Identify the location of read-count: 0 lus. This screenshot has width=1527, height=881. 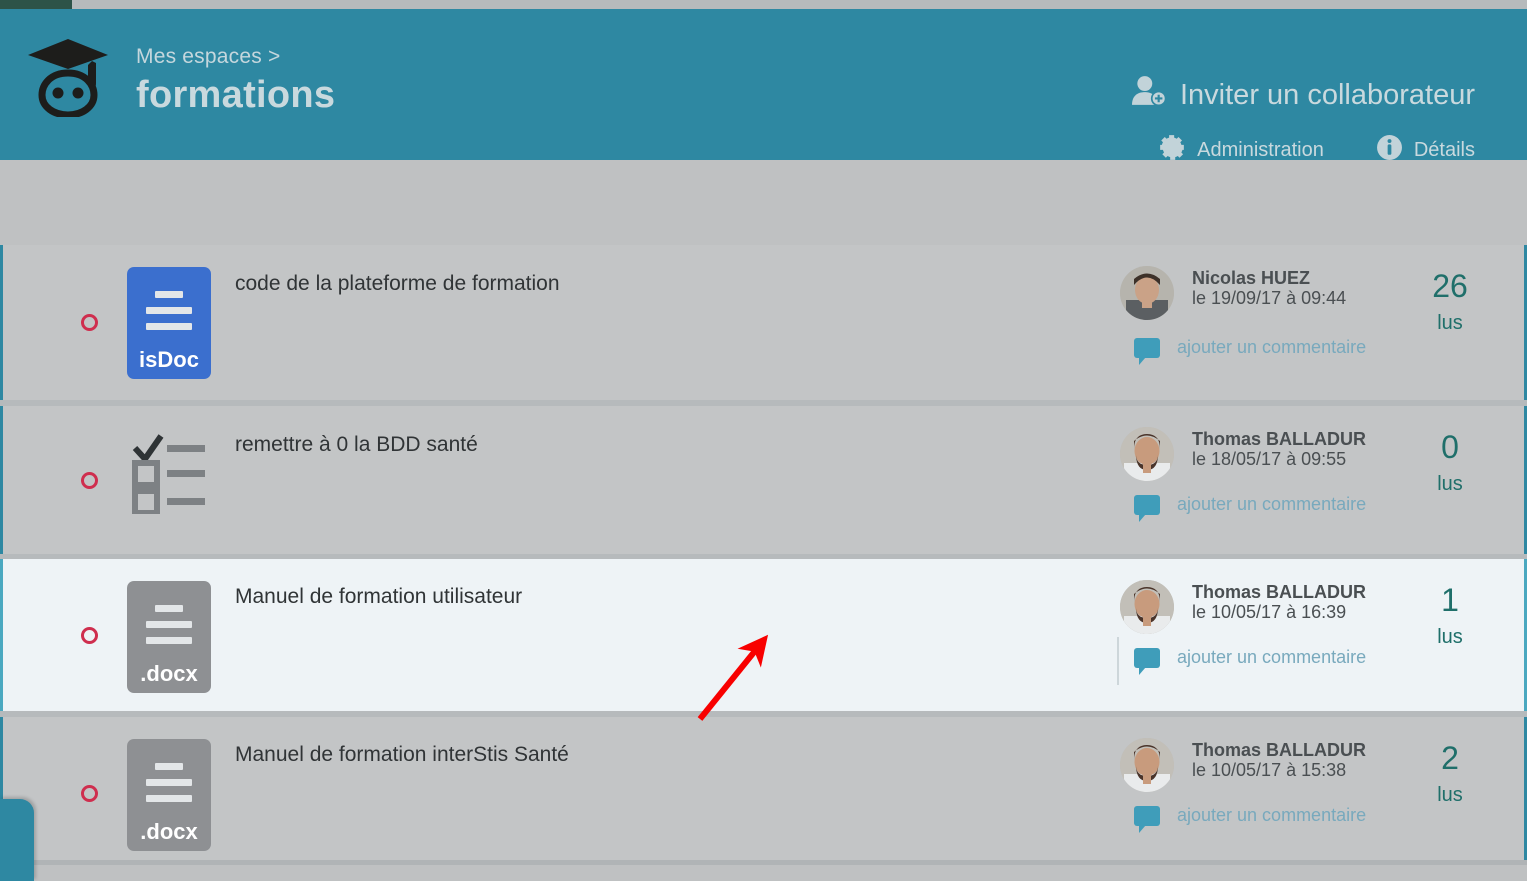
(1450, 463).